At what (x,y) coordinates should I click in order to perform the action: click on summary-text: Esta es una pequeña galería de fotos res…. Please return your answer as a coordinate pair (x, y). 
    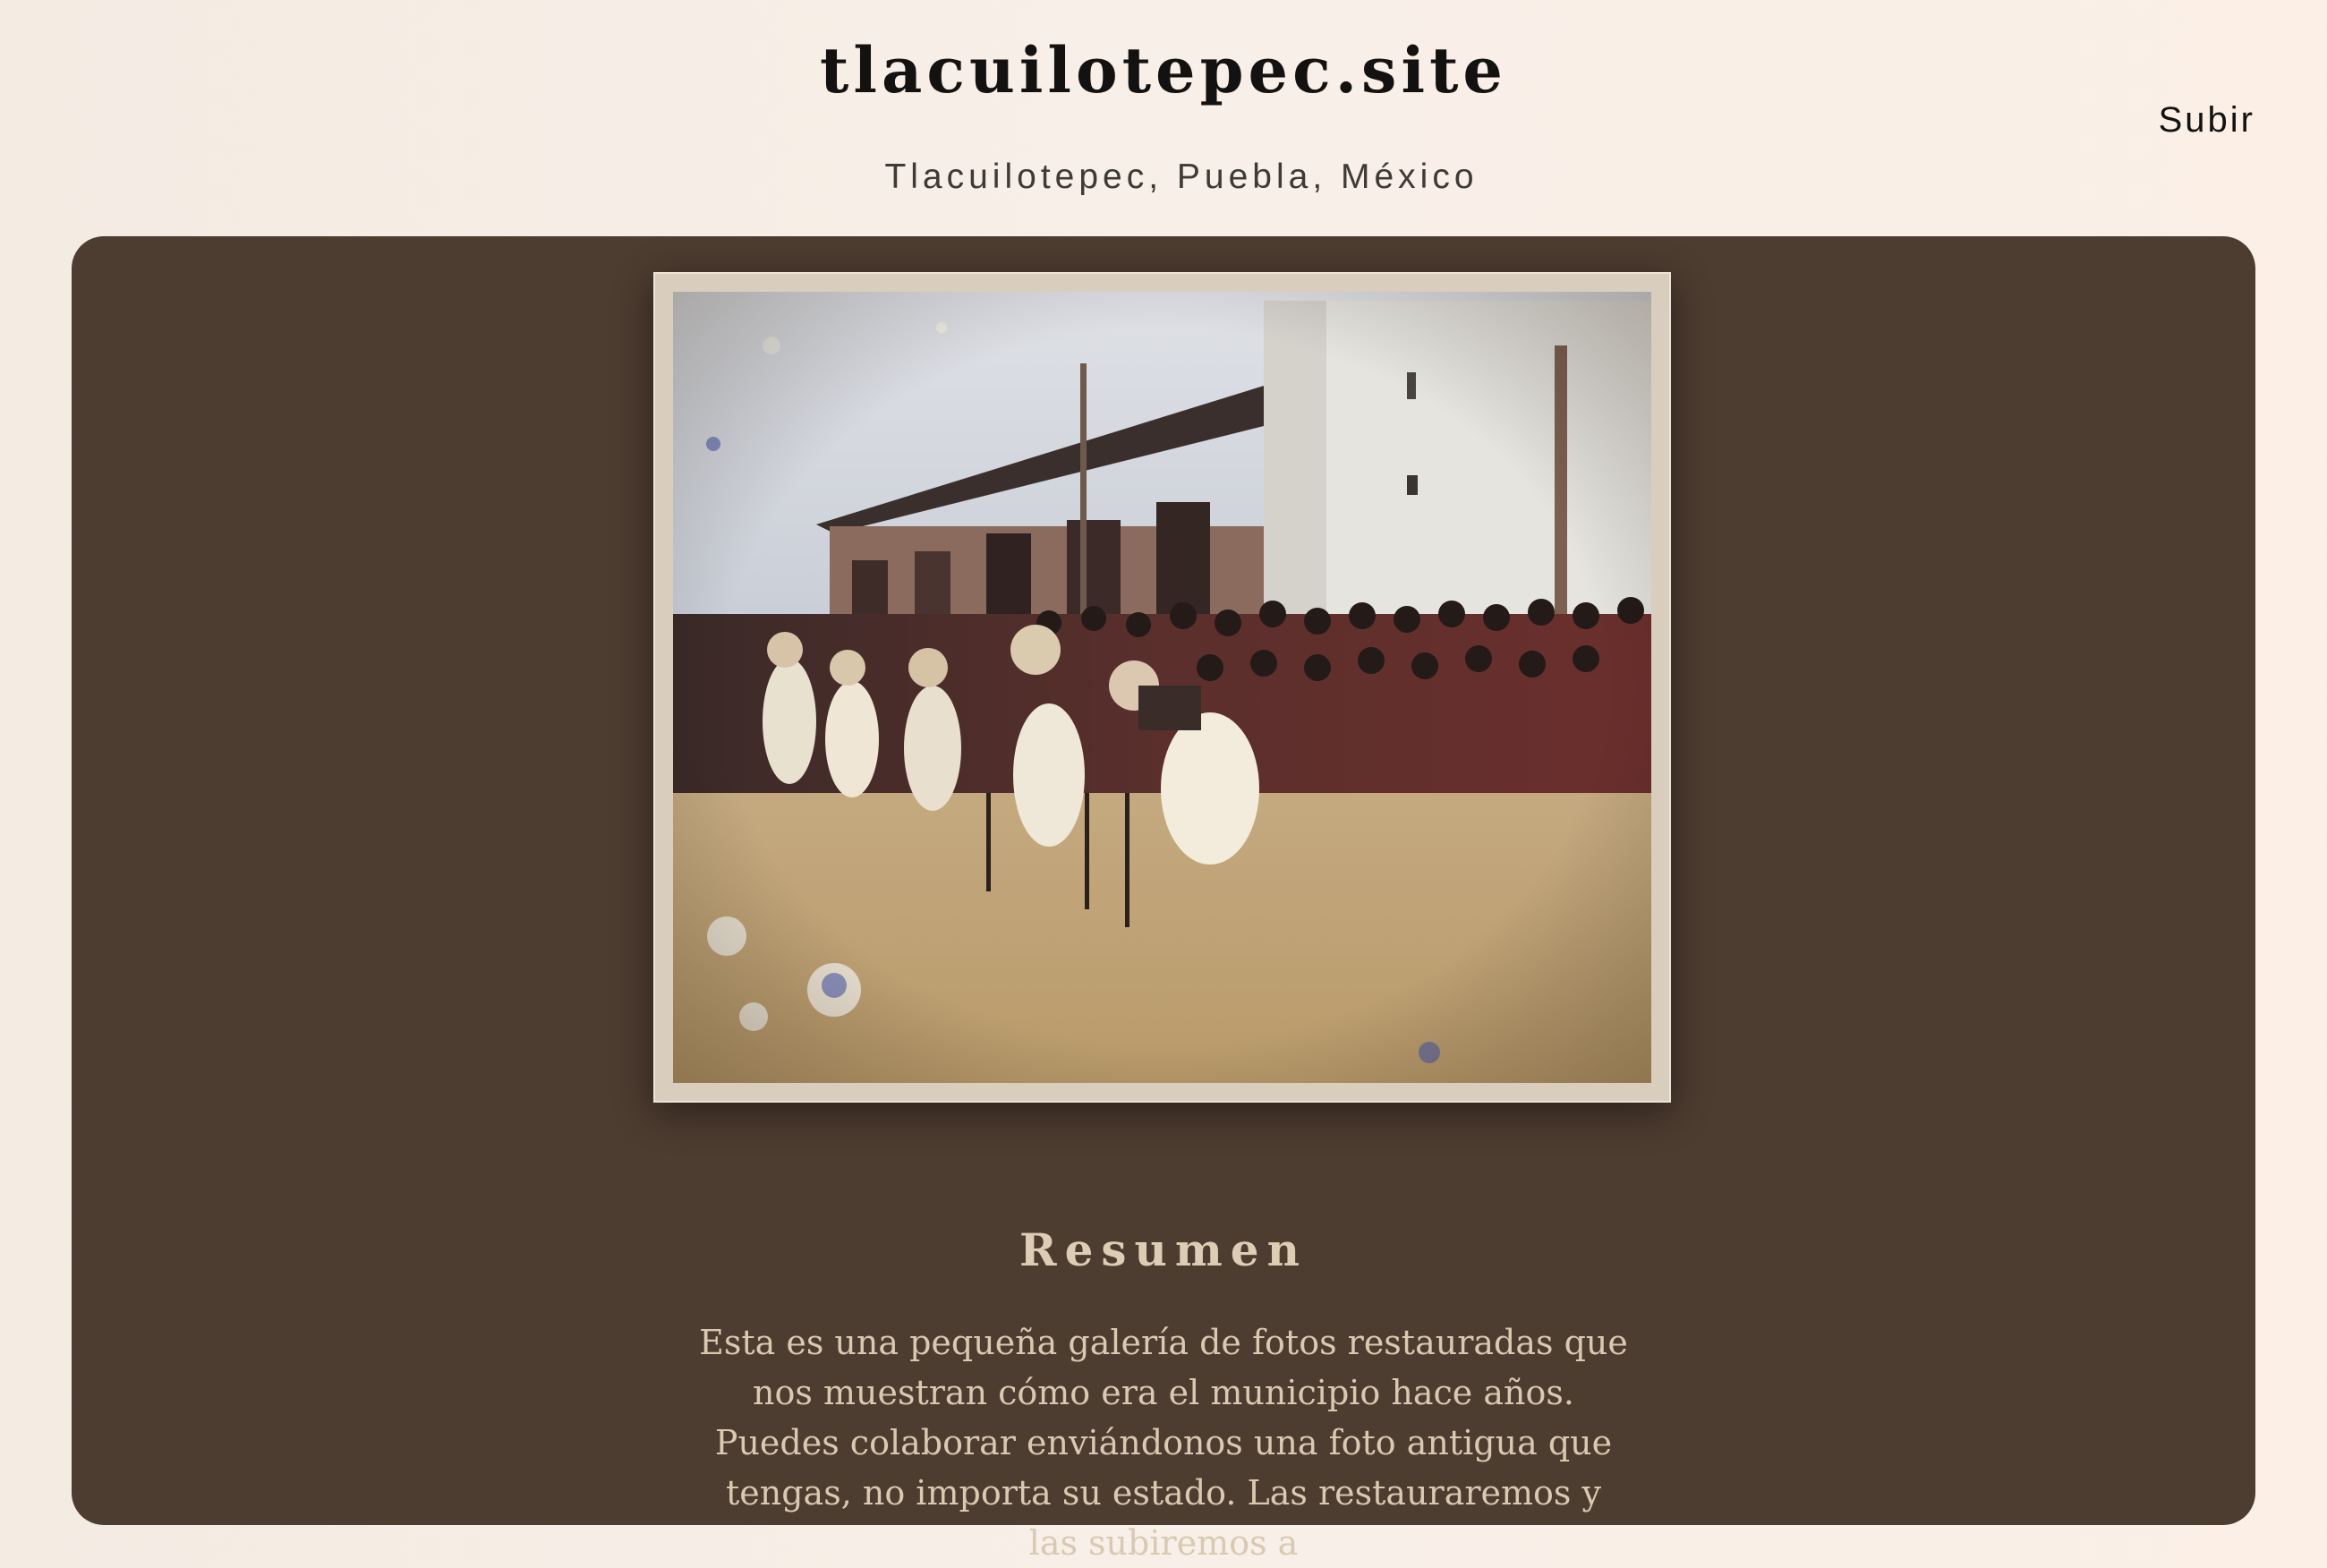
    Looking at the image, I should click on (1163, 1442).